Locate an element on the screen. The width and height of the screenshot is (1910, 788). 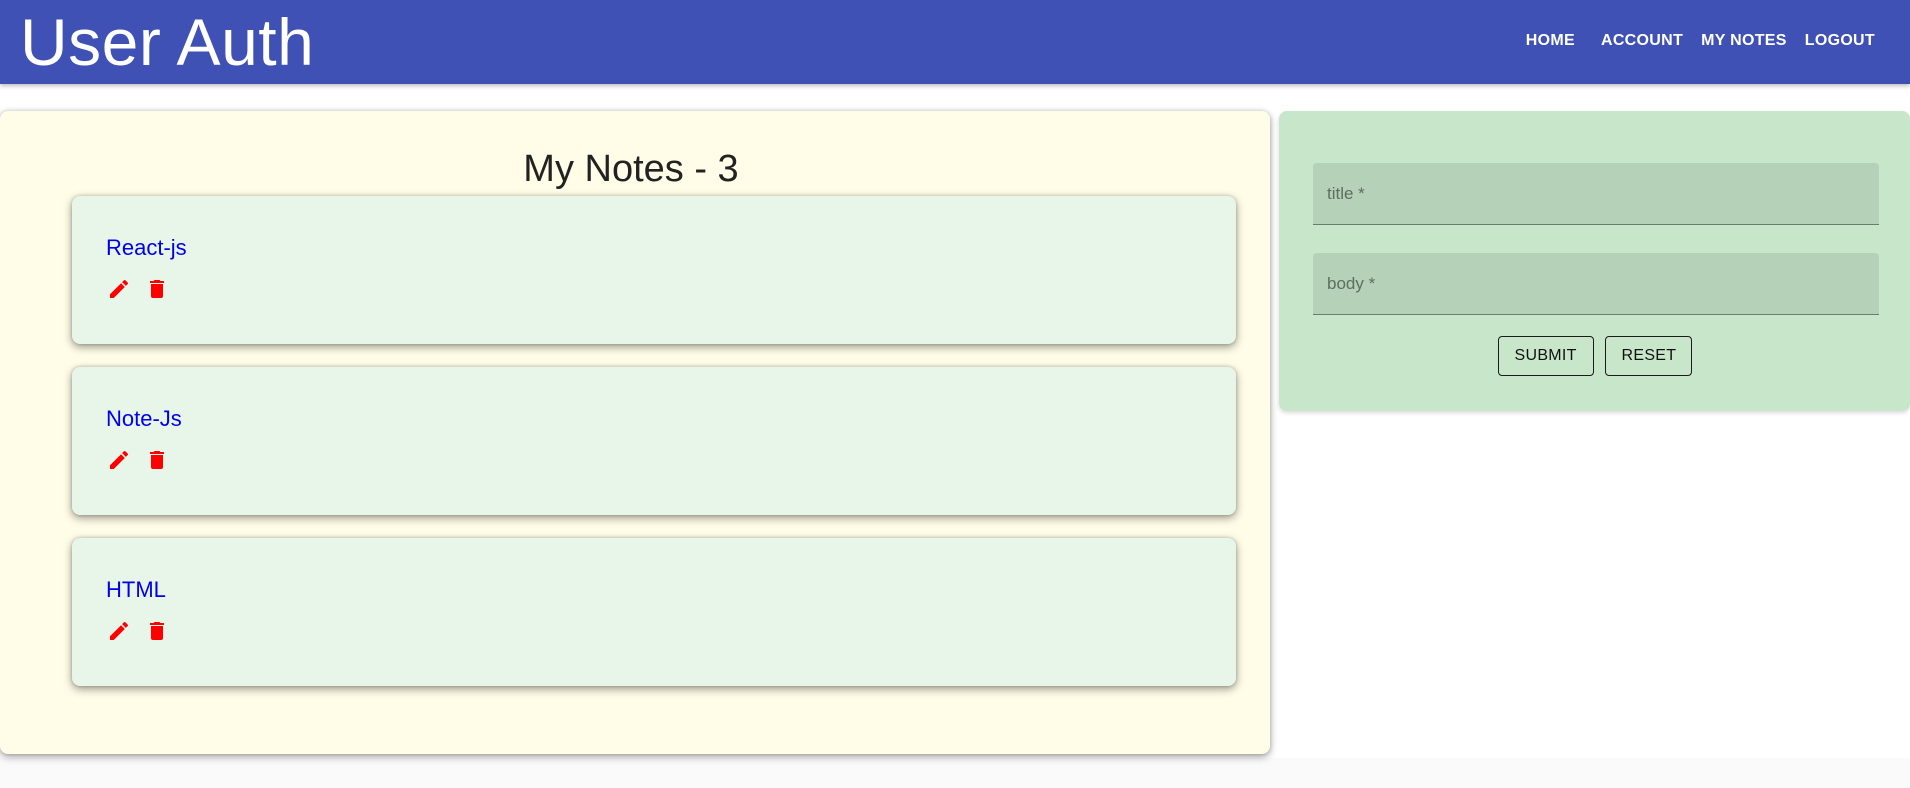
note-form: SUBMIT RESET is located at coordinates (1594, 261).